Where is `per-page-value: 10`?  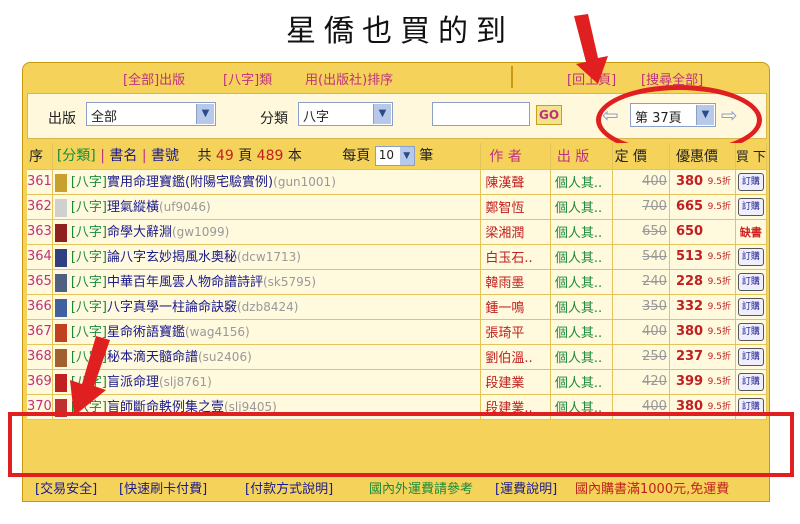 per-page-value: 10 is located at coordinates (386, 155).